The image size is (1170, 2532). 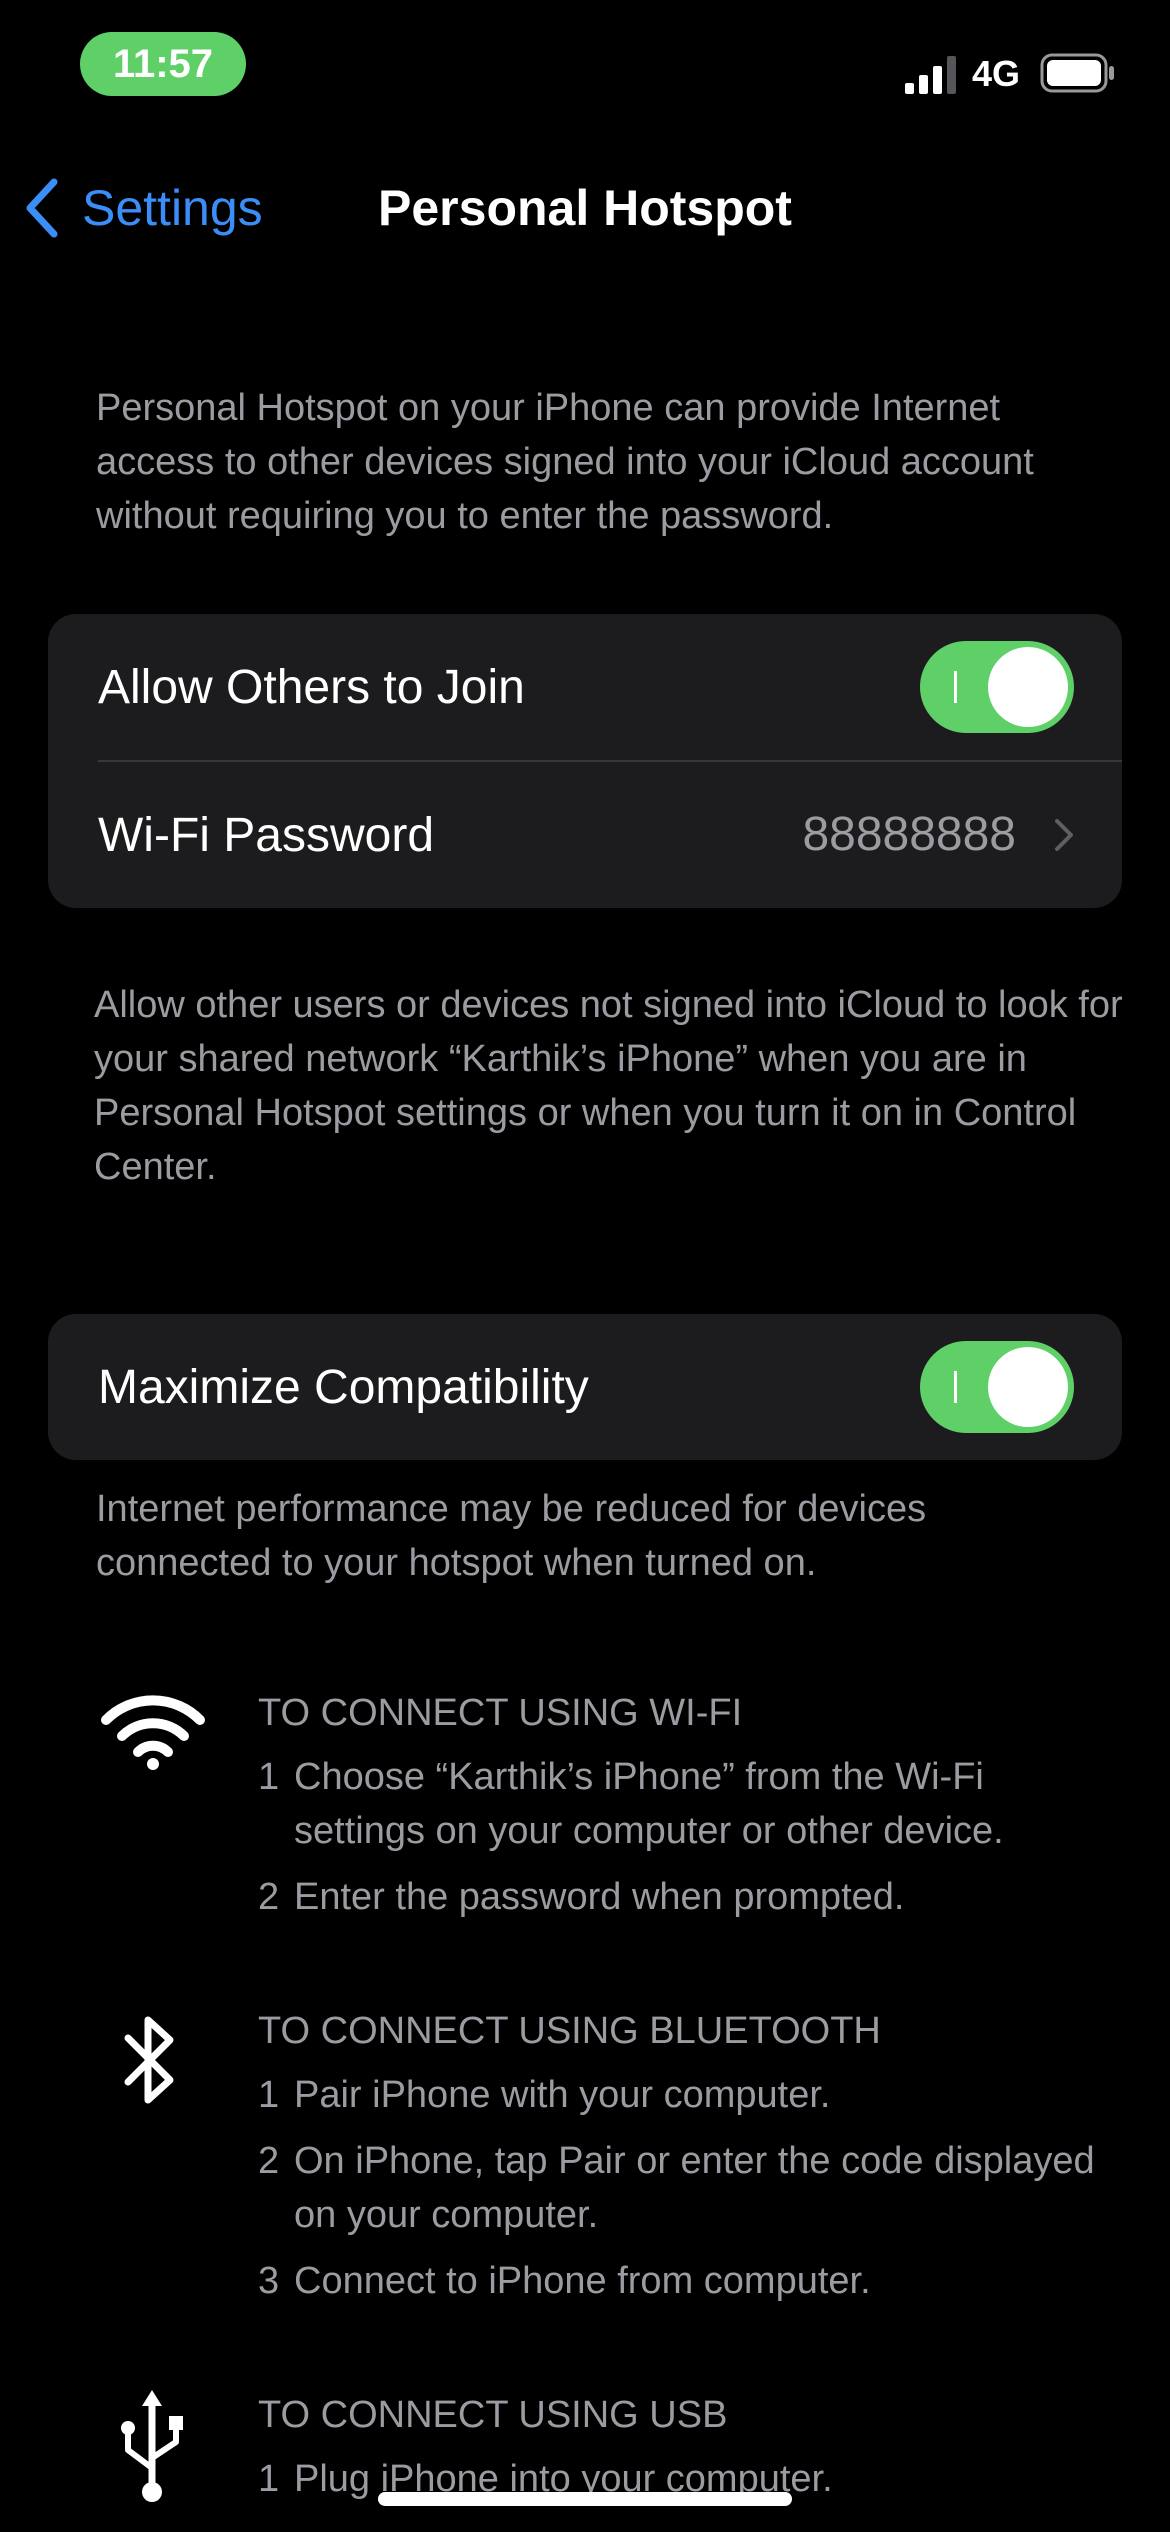 I want to click on step-item: 3 Connect to iPhone from computer., so click(x=688, y=2281).